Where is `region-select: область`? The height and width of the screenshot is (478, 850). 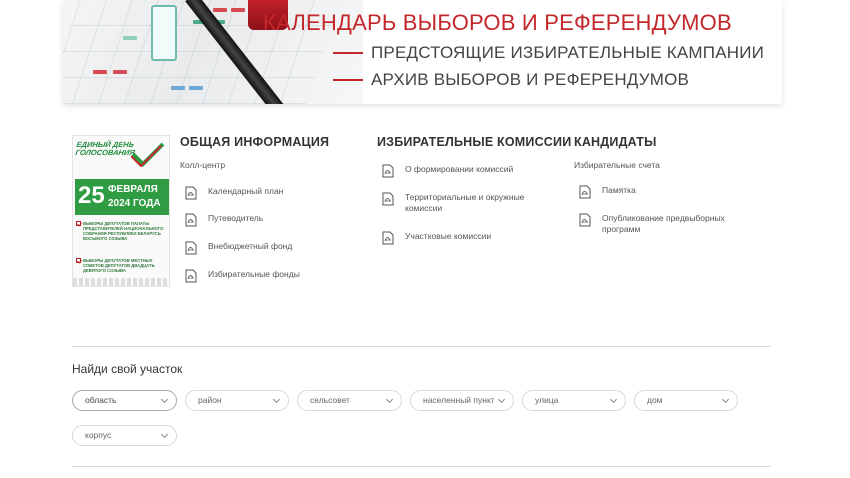 region-select: область is located at coordinates (124, 400).